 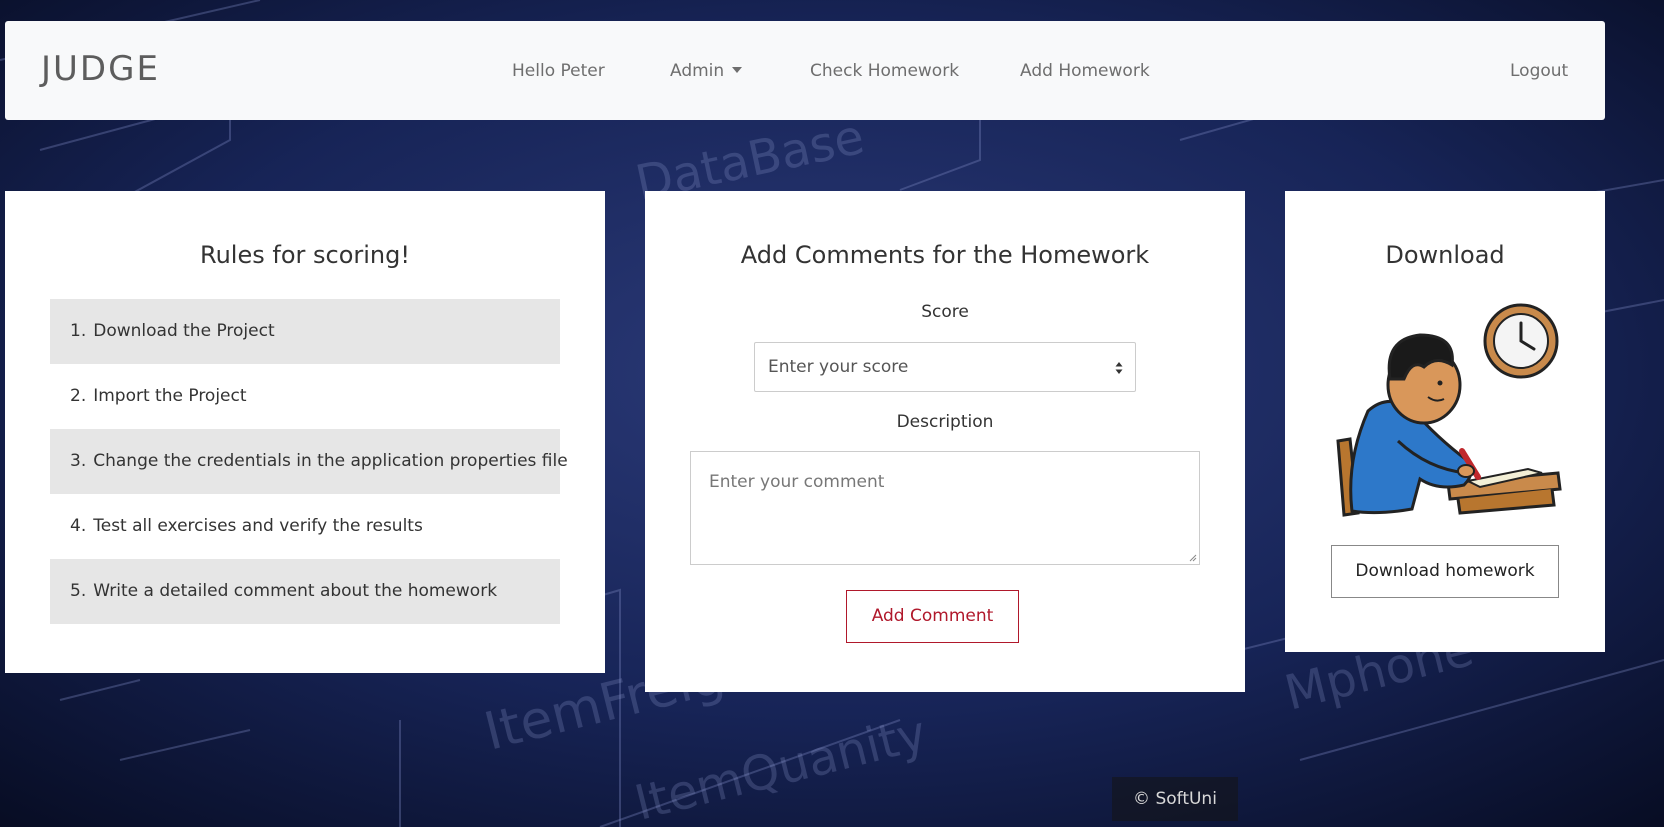 What do you see at coordinates (932, 616) in the screenshot?
I see `add-comment-button: Add Comment` at bounding box center [932, 616].